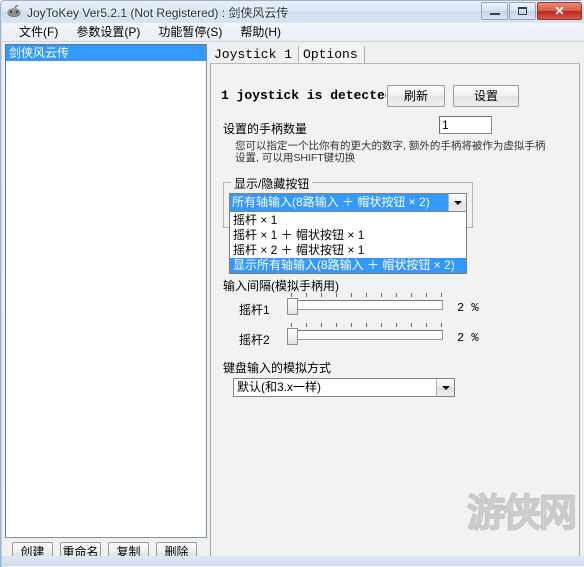 The width and height of the screenshot is (584, 567). I want to click on pad-count-input, so click(465, 125).